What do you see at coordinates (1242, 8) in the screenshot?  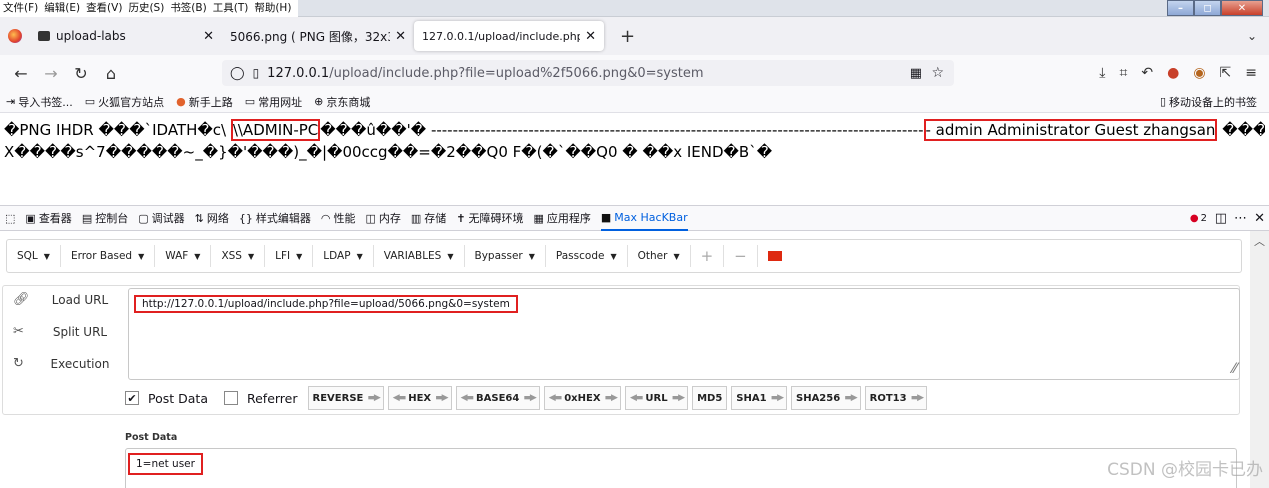 I see `close-window-button: ✕` at bounding box center [1242, 8].